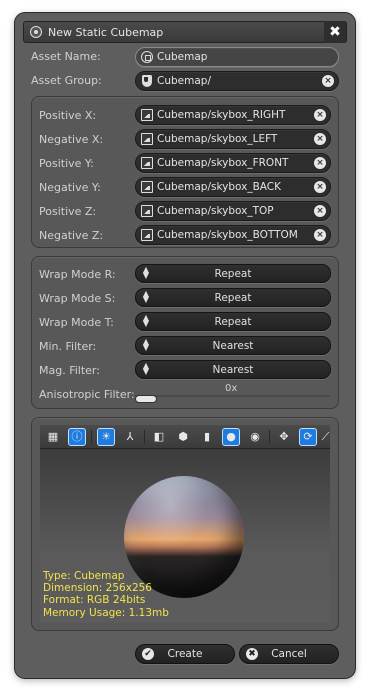 Image resolution: width=370 pixels, height=691 pixels. I want to click on face-field-positive-x: Cubemap/skybox_RIGHT ×, so click(233, 115).